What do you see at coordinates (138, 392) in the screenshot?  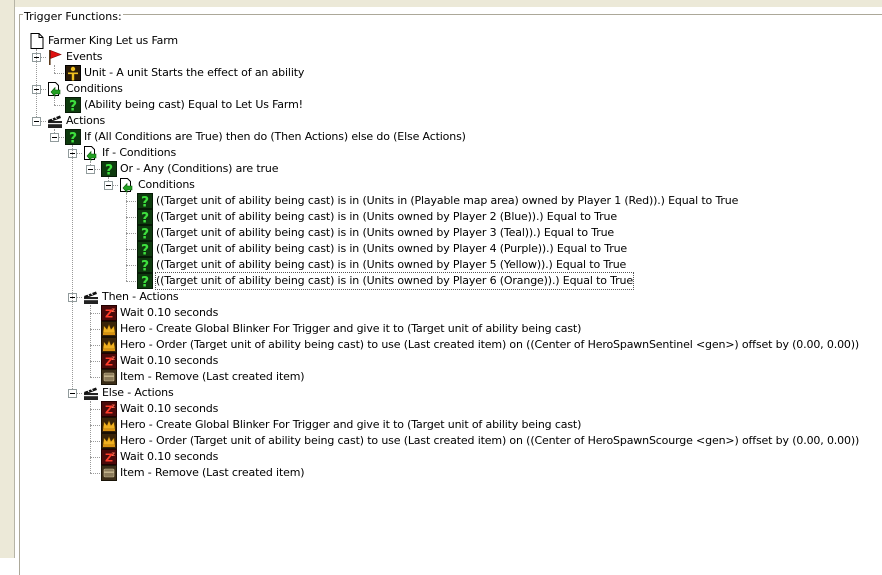 I see `tree-item-label: Else - Actions` at bounding box center [138, 392].